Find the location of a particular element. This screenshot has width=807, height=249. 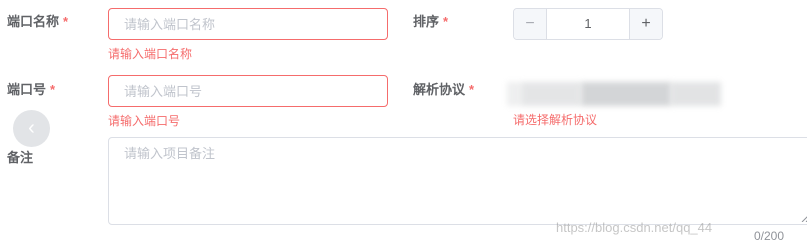

chevron-left-icon: ‹ is located at coordinates (31, 128).